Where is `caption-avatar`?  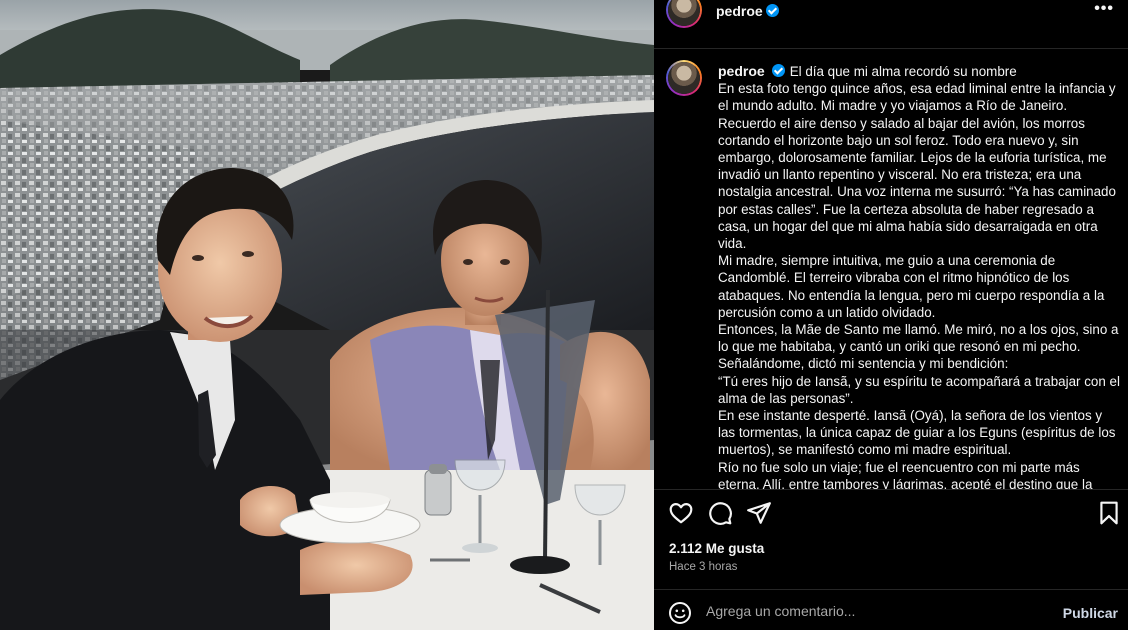 caption-avatar is located at coordinates (684, 78).